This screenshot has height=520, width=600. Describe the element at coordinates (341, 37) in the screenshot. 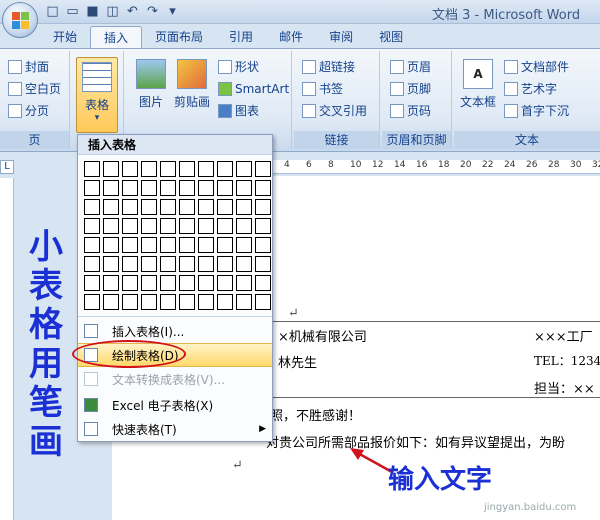

I see `tab-review: 审阅` at that location.